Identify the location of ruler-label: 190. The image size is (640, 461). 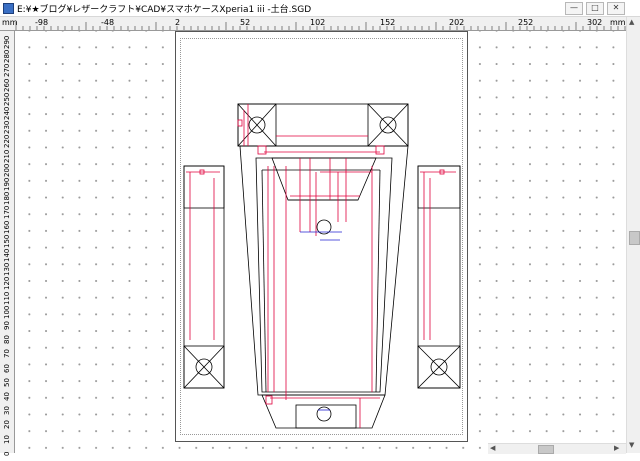
(7, 184).